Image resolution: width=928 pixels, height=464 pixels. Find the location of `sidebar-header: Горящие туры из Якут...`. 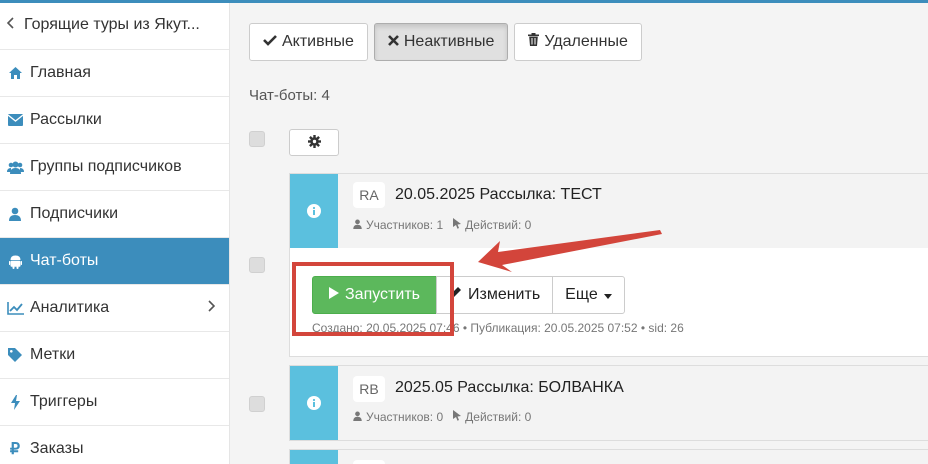

sidebar-header: Горящие туры из Якут... is located at coordinates (114, 25).